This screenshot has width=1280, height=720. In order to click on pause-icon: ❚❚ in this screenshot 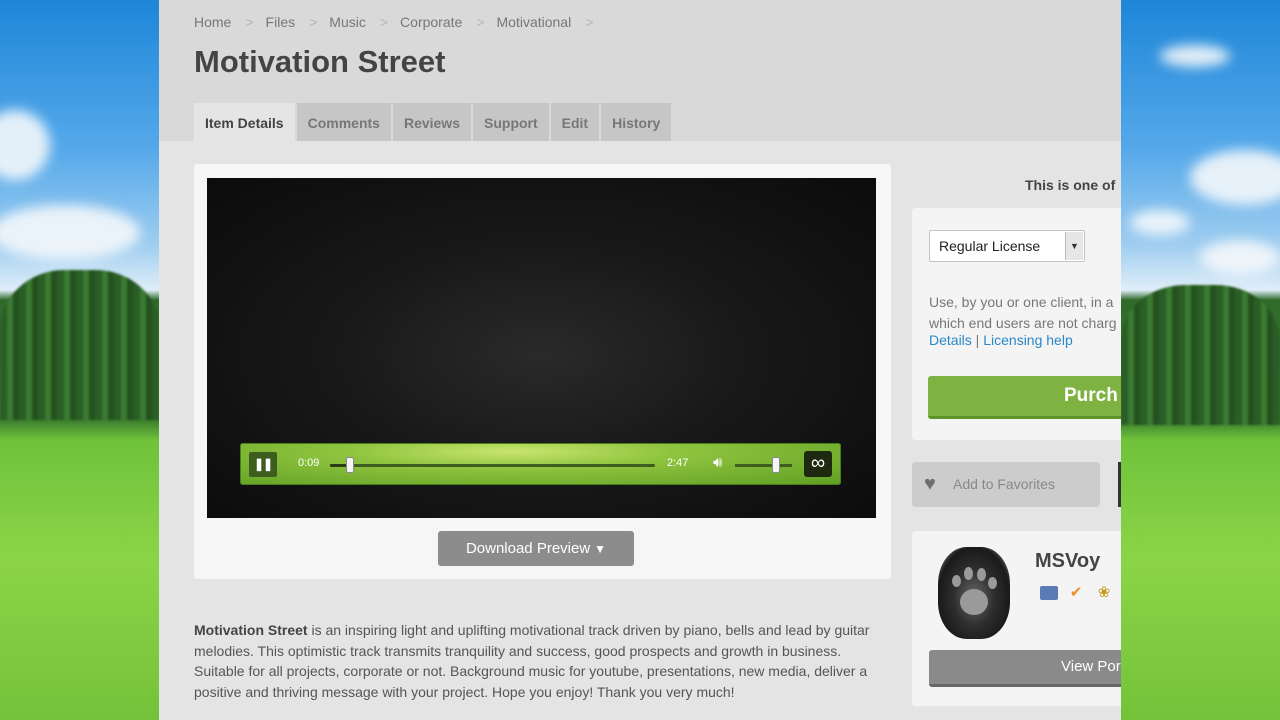, I will do `click(263, 464)`.